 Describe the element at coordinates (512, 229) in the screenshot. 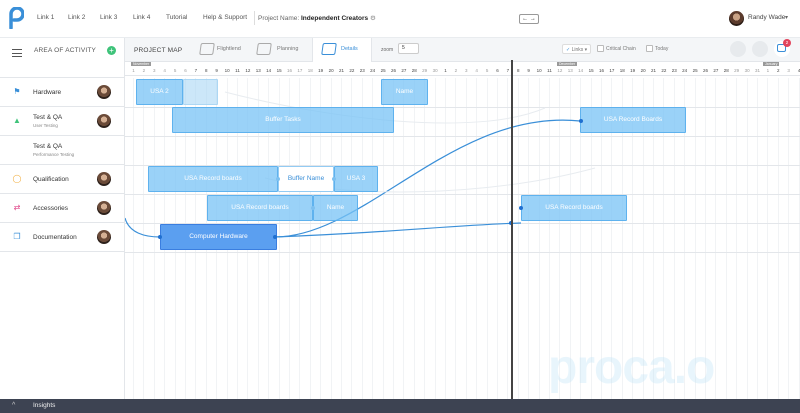

I see `current-date-line` at that location.